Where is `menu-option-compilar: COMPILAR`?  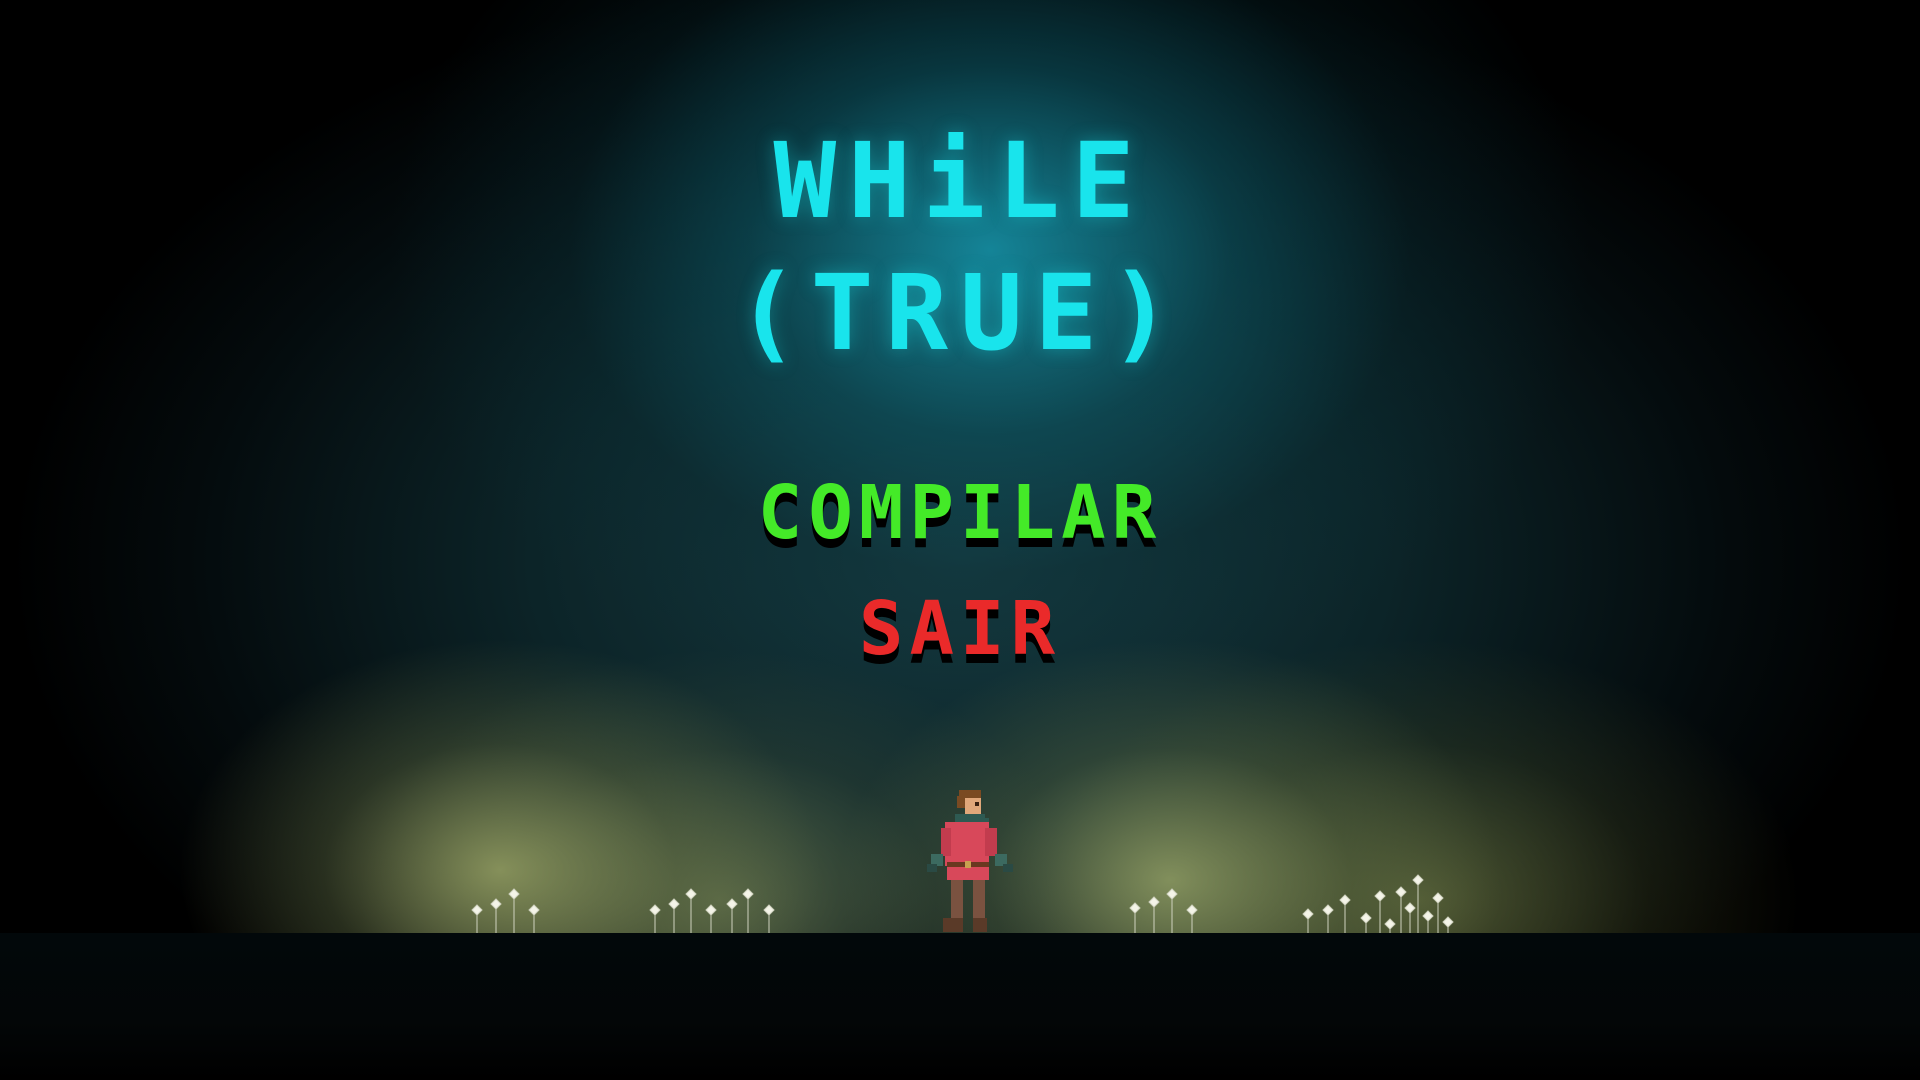 menu-option-compilar: COMPILAR is located at coordinates (960, 513).